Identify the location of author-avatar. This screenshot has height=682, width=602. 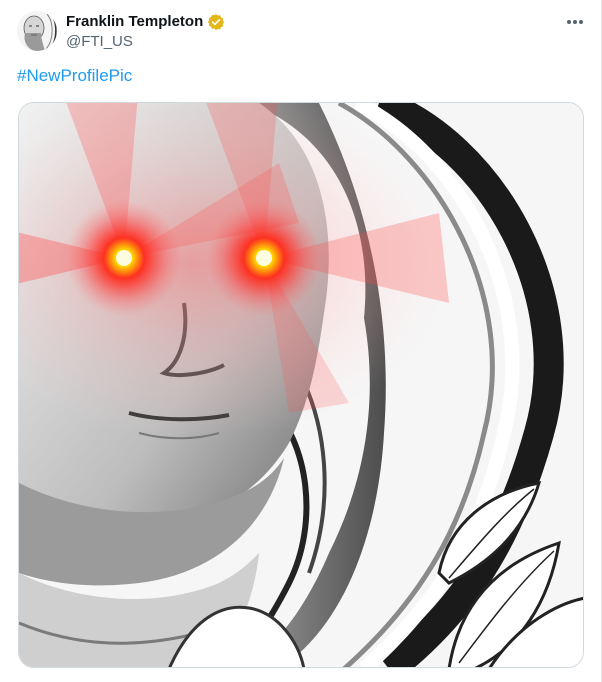
(37, 31).